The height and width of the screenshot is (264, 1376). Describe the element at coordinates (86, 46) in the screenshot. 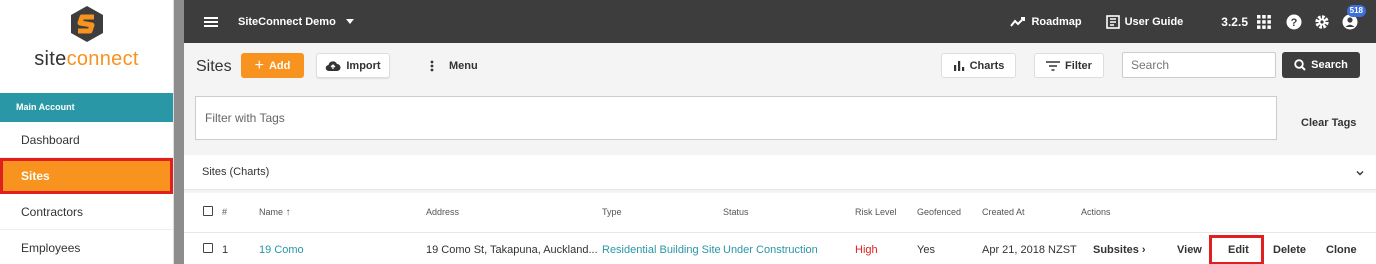

I see `logo: siteconnect` at that location.